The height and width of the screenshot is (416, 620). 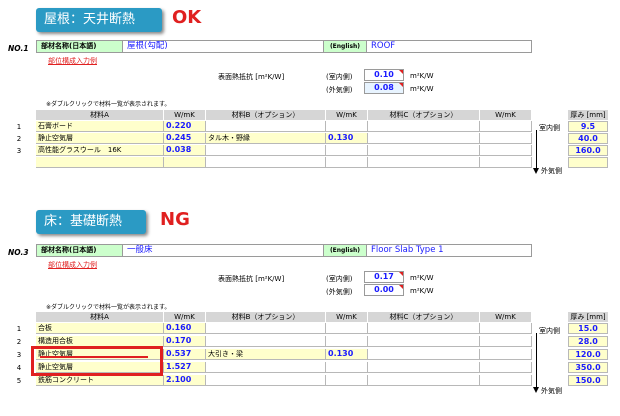 I want to click on wmk-a-cell: 0.537, so click(x=185, y=354).